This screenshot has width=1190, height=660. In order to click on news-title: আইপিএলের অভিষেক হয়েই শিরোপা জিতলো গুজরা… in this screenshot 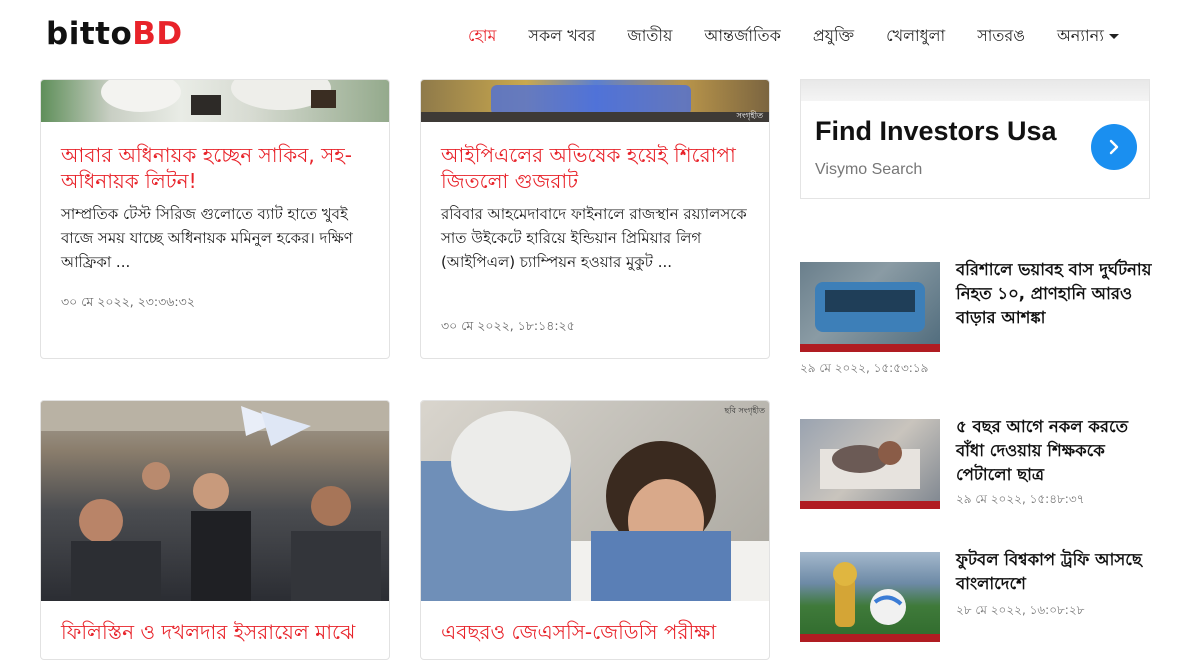, I will do `click(596, 168)`.